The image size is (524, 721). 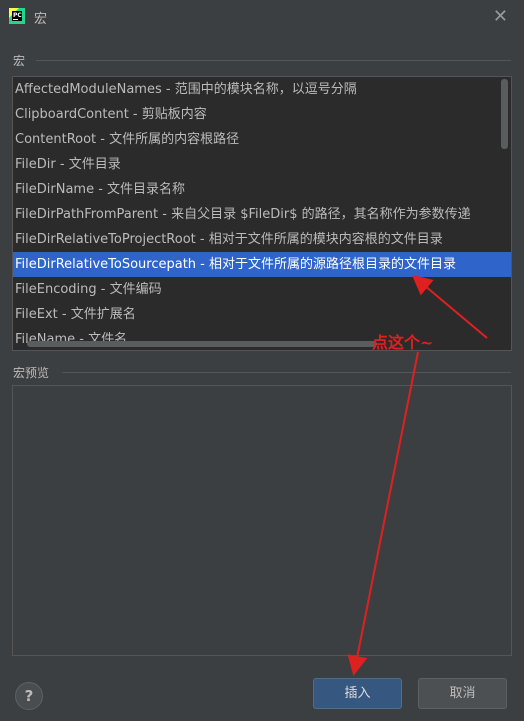 What do you see at coordinates (449, 306) in the screenshot?
I see `arrow-to-selected-item` at bounding box center [449, 306].